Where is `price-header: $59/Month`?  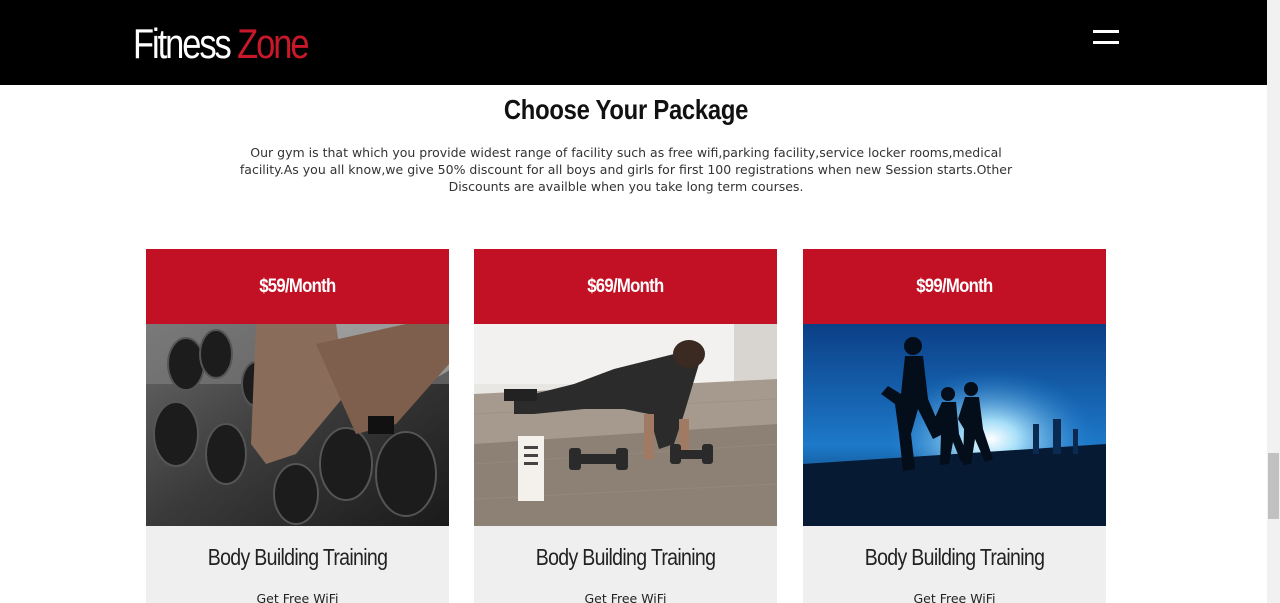 price-header: $59/Month is located at coordinates (297, 286).